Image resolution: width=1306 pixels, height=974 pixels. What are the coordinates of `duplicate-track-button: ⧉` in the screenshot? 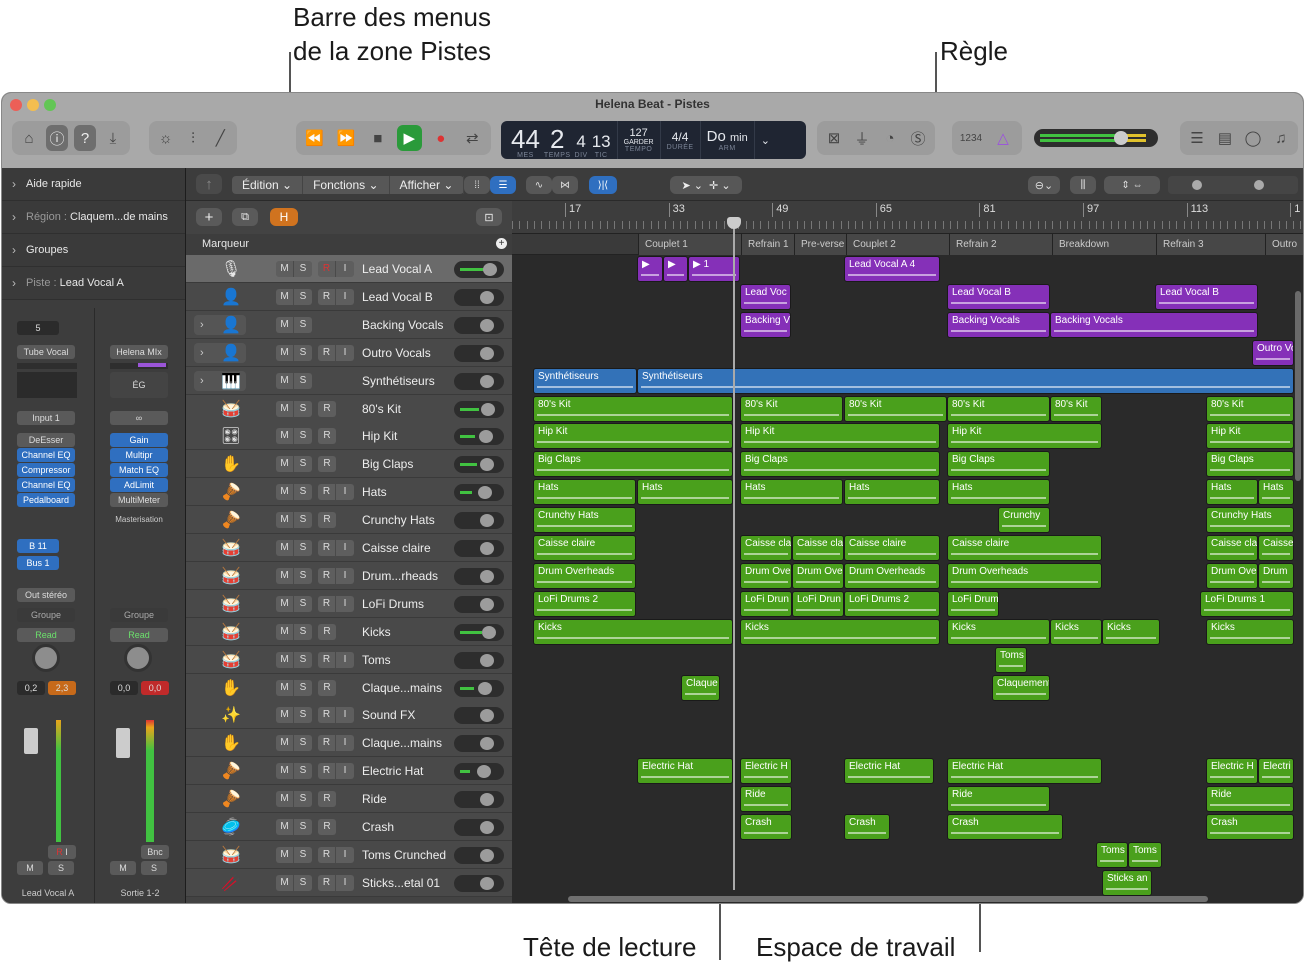 It's located at (245, 217).